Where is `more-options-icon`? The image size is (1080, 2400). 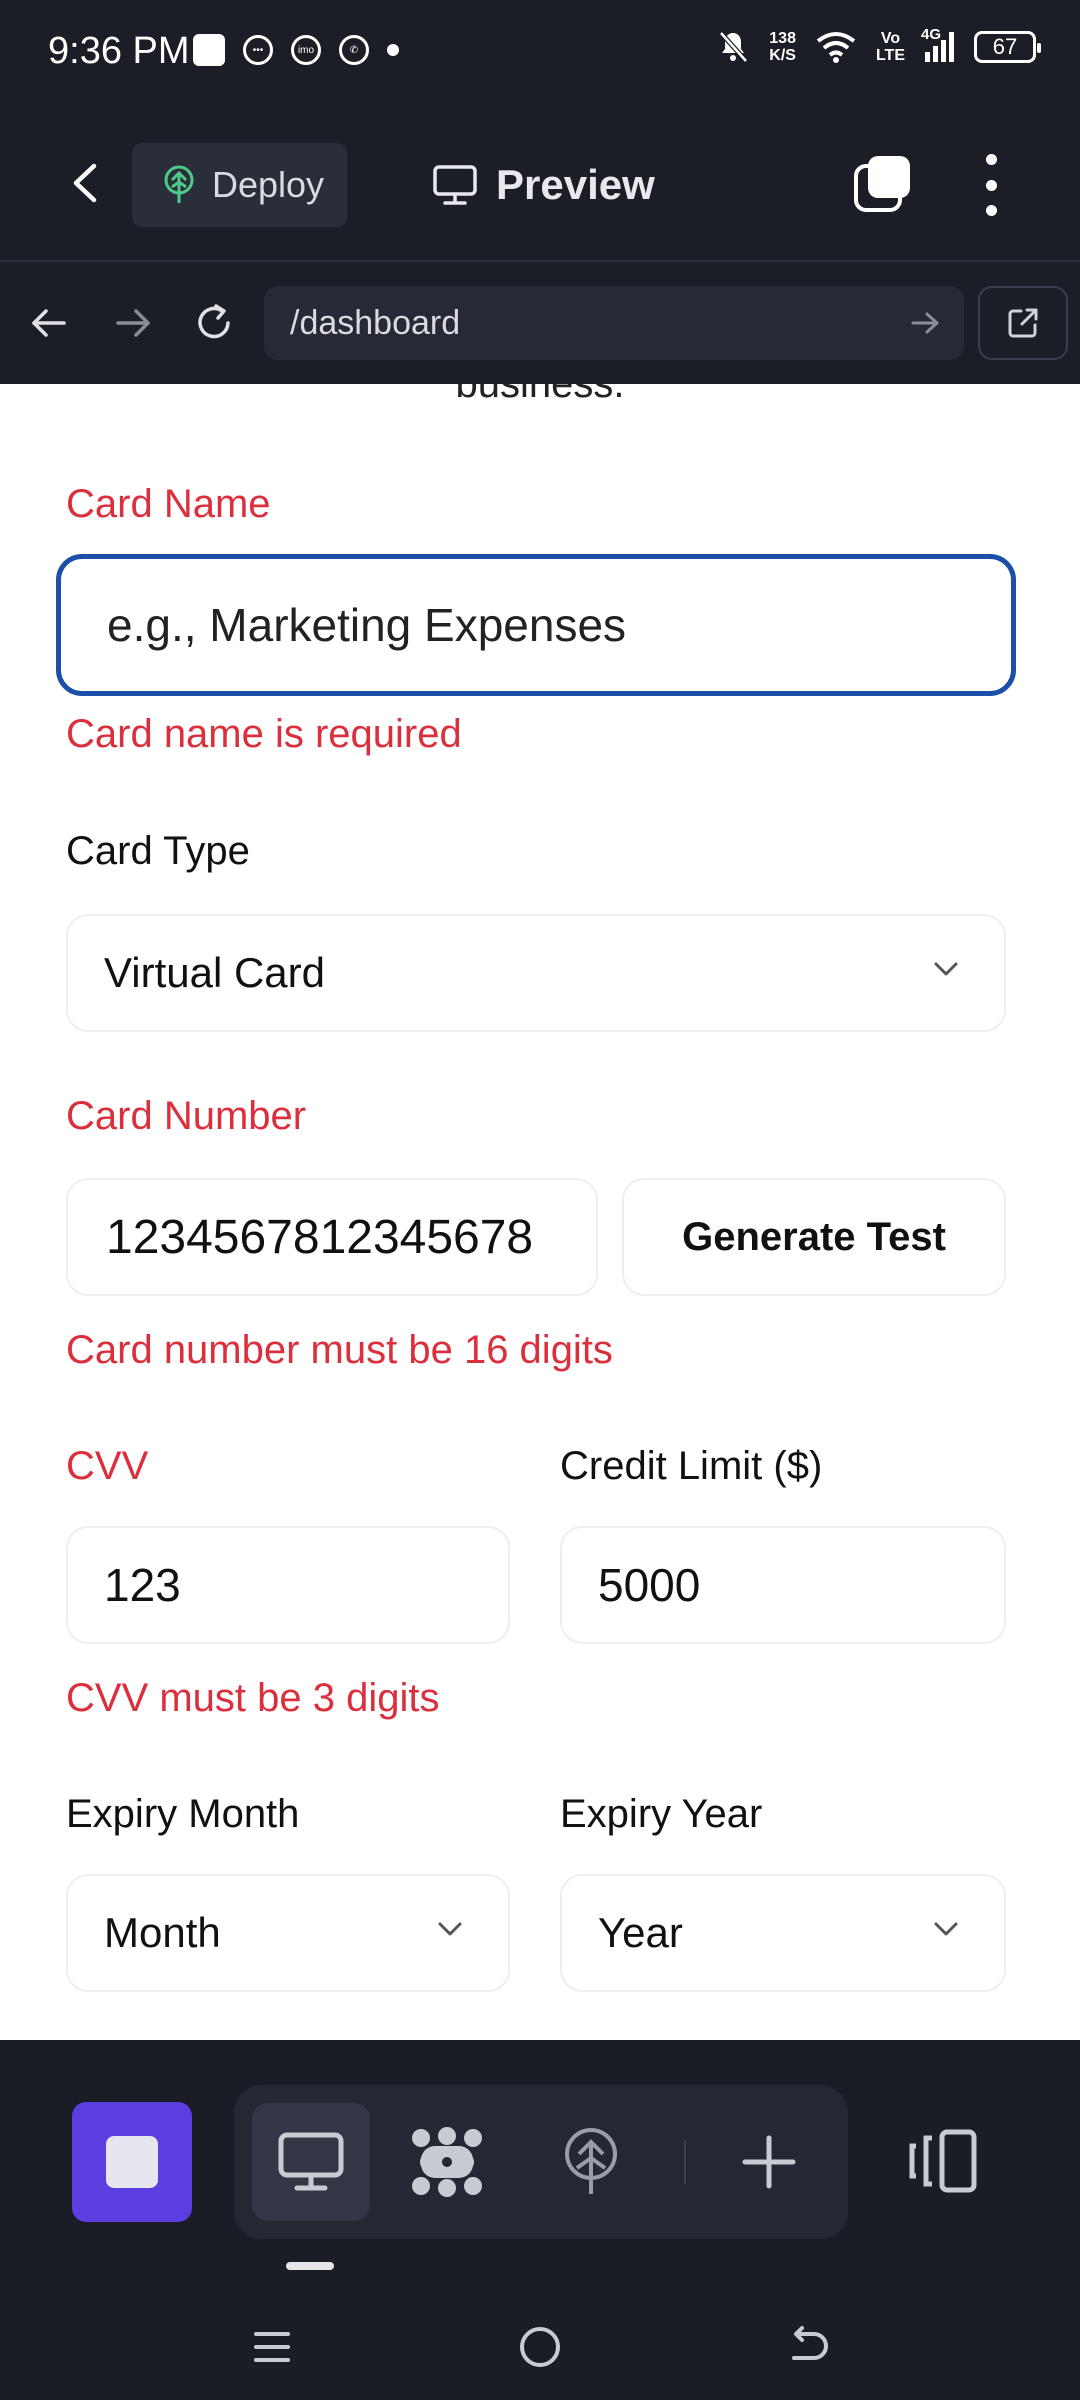 more-options-icon is located at coordinates (991, 185).